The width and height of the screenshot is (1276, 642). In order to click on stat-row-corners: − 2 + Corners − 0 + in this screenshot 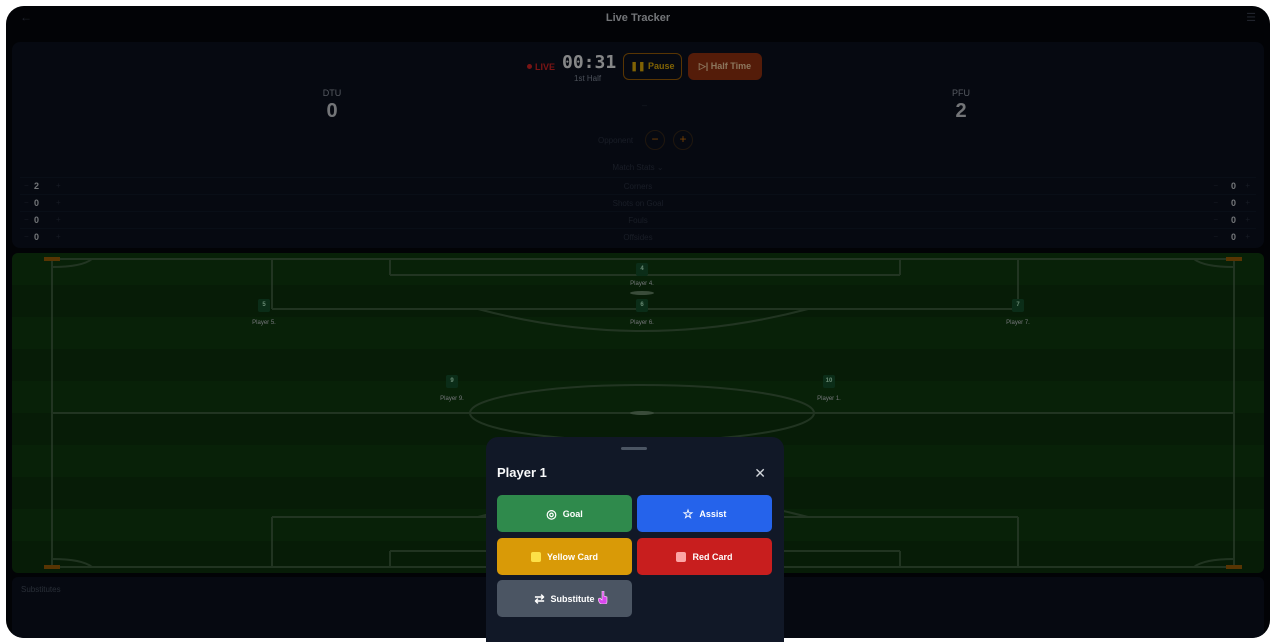, I will do `click(638, 185)`.